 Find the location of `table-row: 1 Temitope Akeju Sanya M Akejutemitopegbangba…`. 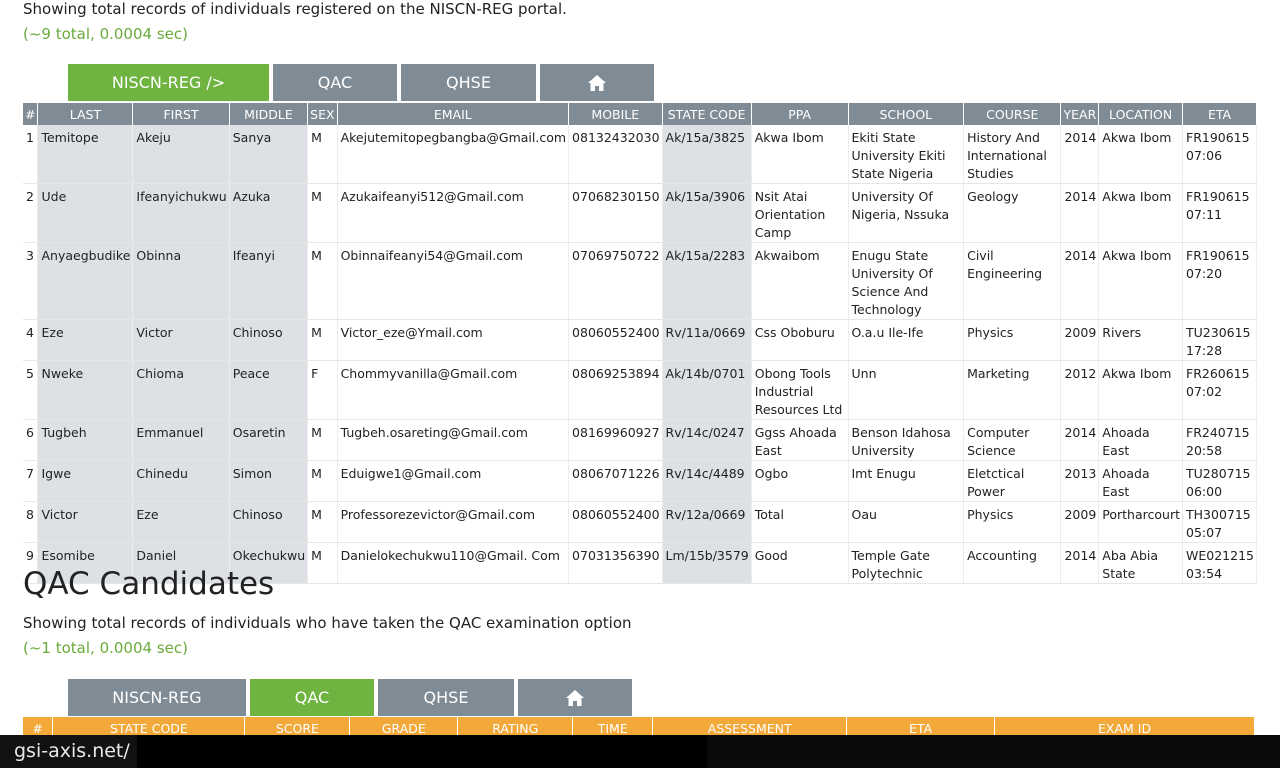

table-row: 1 Temitope Akeju Sanya M Akejutemitopegbangba… is located at coordinates (640, 154).